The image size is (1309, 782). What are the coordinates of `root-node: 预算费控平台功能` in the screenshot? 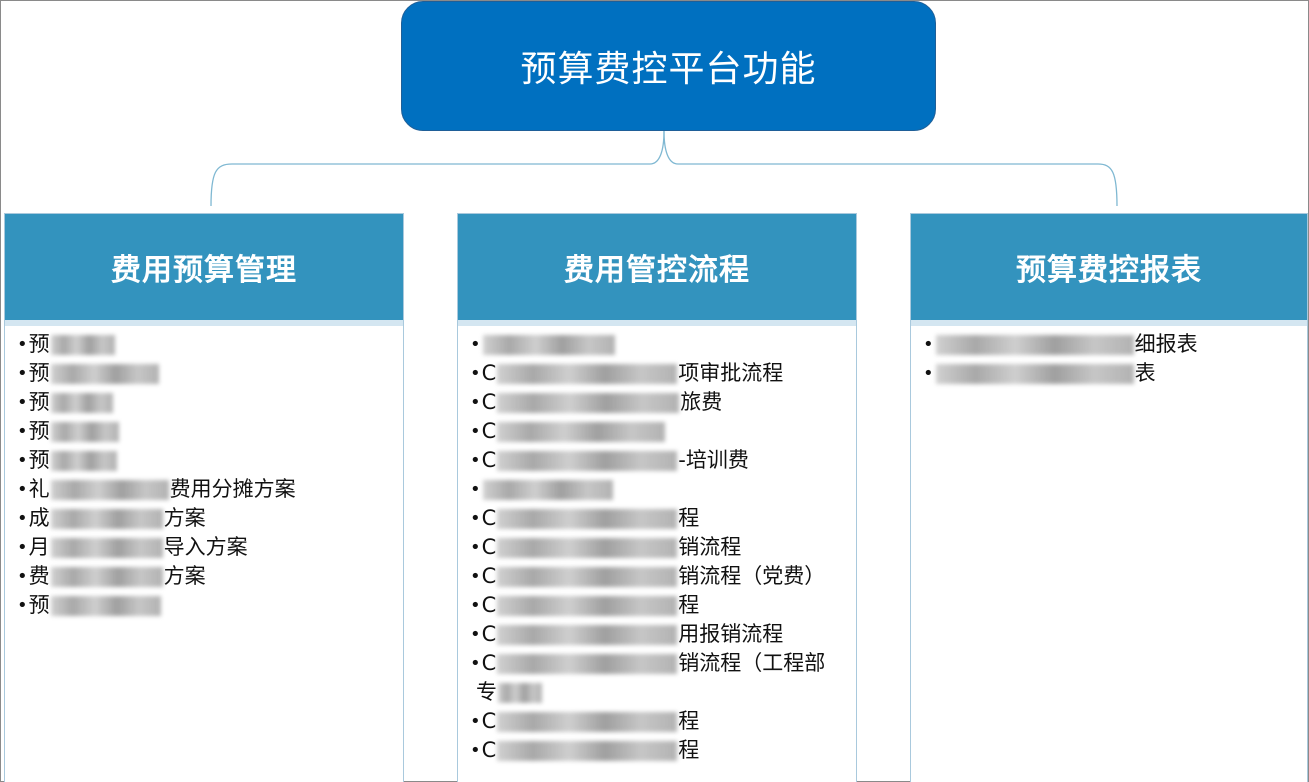 It's located at (668, 66).